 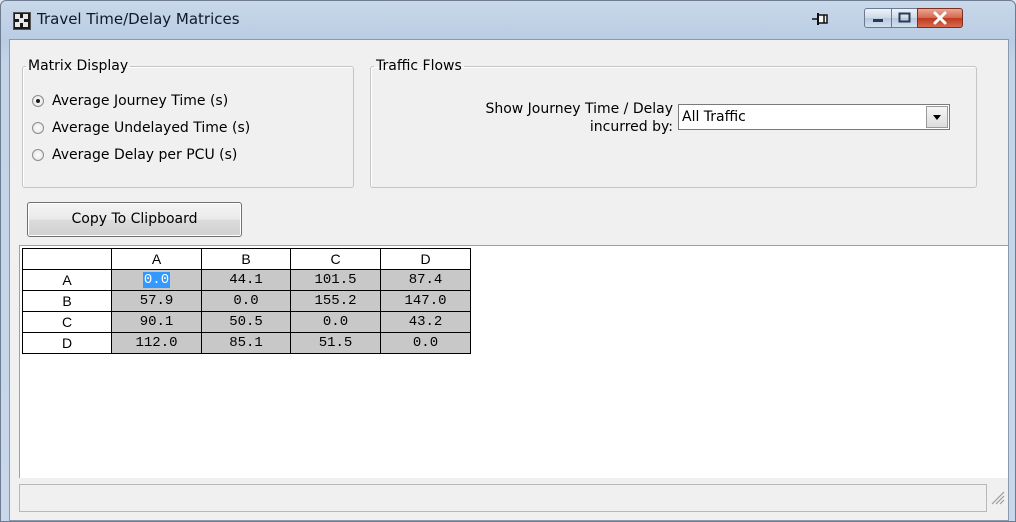 What do you see at coordinates (998, 499) in the screenshot?
I see `resize-grip-icon` at bounding box center [998, 499].